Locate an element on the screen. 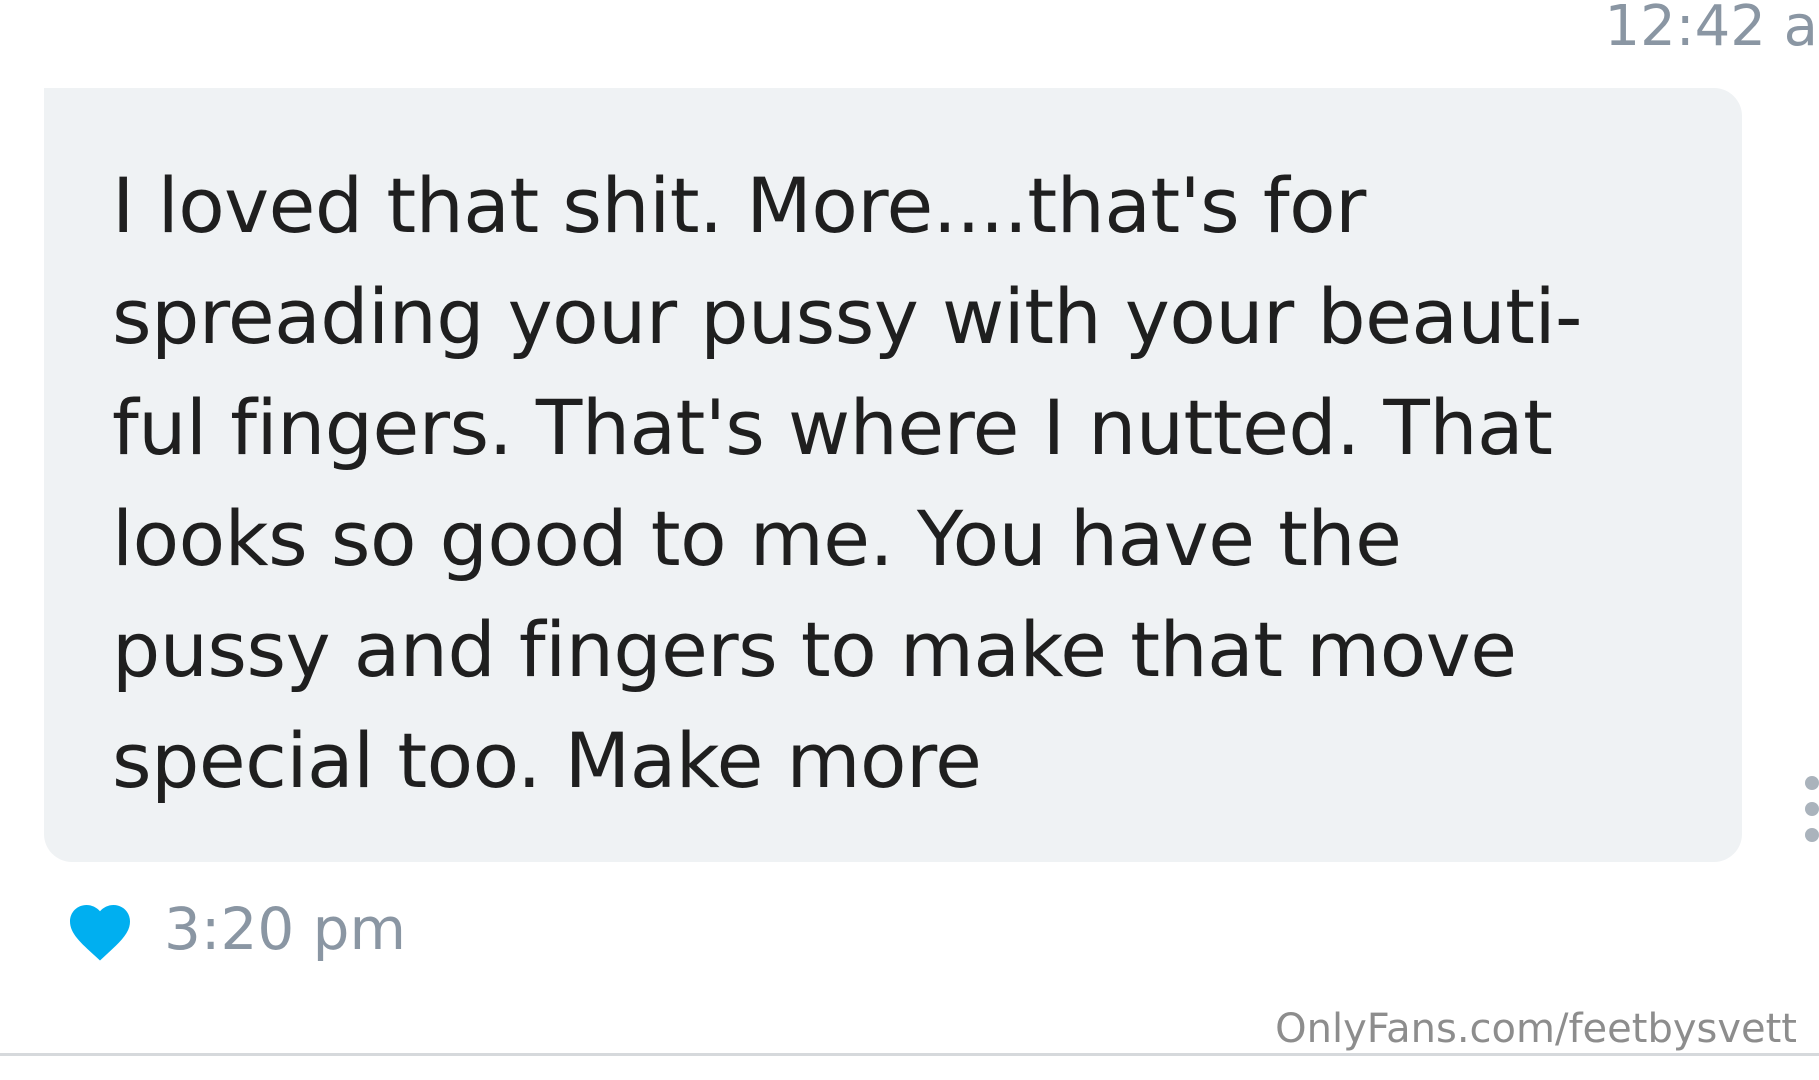 This screenshot has height=1080, width=1819. divider is located at coordinates (909, 1054).